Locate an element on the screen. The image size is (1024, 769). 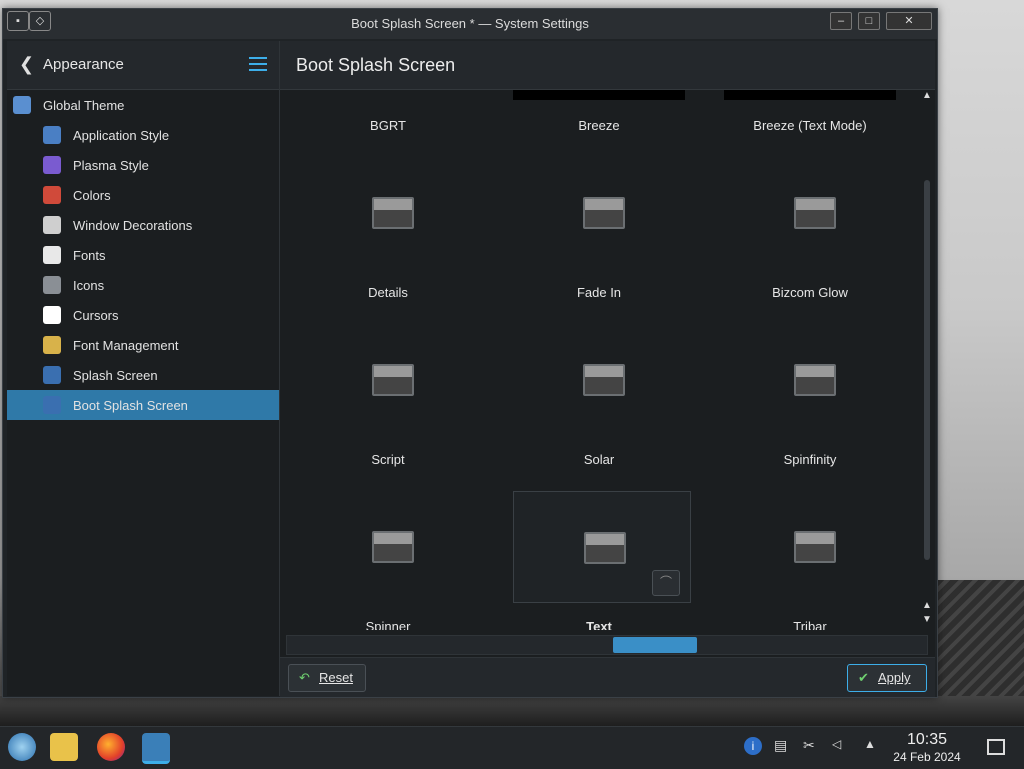
theme-label: Text is located at coordinates (599, 624).